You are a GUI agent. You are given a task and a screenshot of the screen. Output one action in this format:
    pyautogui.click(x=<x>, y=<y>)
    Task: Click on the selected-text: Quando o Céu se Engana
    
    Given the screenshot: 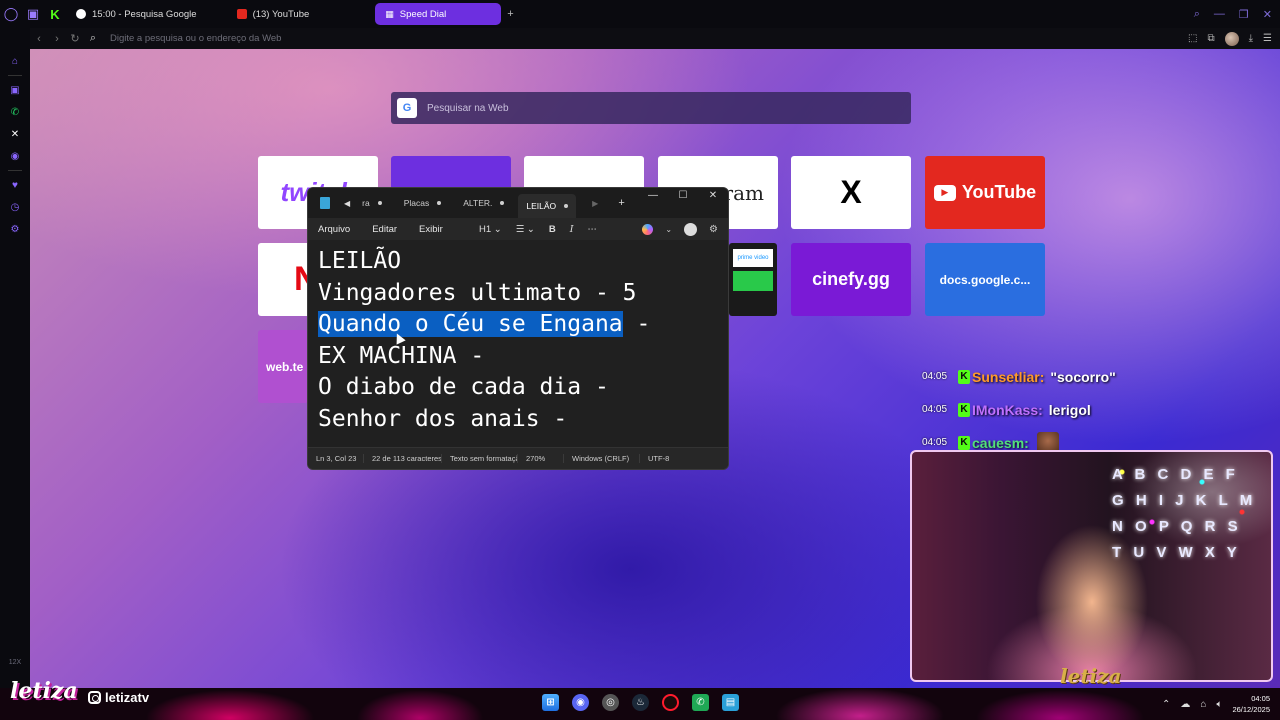 What is the action you would take?
    pyautogui.click(x=470, y=324)
    